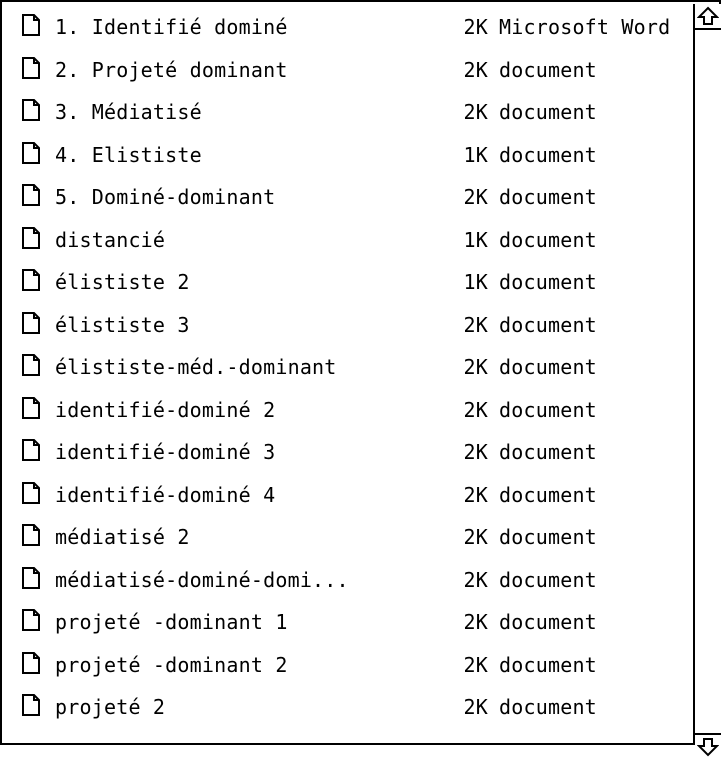 Image resolution: width=721 pixels, height=759 pixels. Describe the element at coordinates (348, 70) in the screenshot. I see `file-row: 2. Projeté dominant 2K document` at that location.